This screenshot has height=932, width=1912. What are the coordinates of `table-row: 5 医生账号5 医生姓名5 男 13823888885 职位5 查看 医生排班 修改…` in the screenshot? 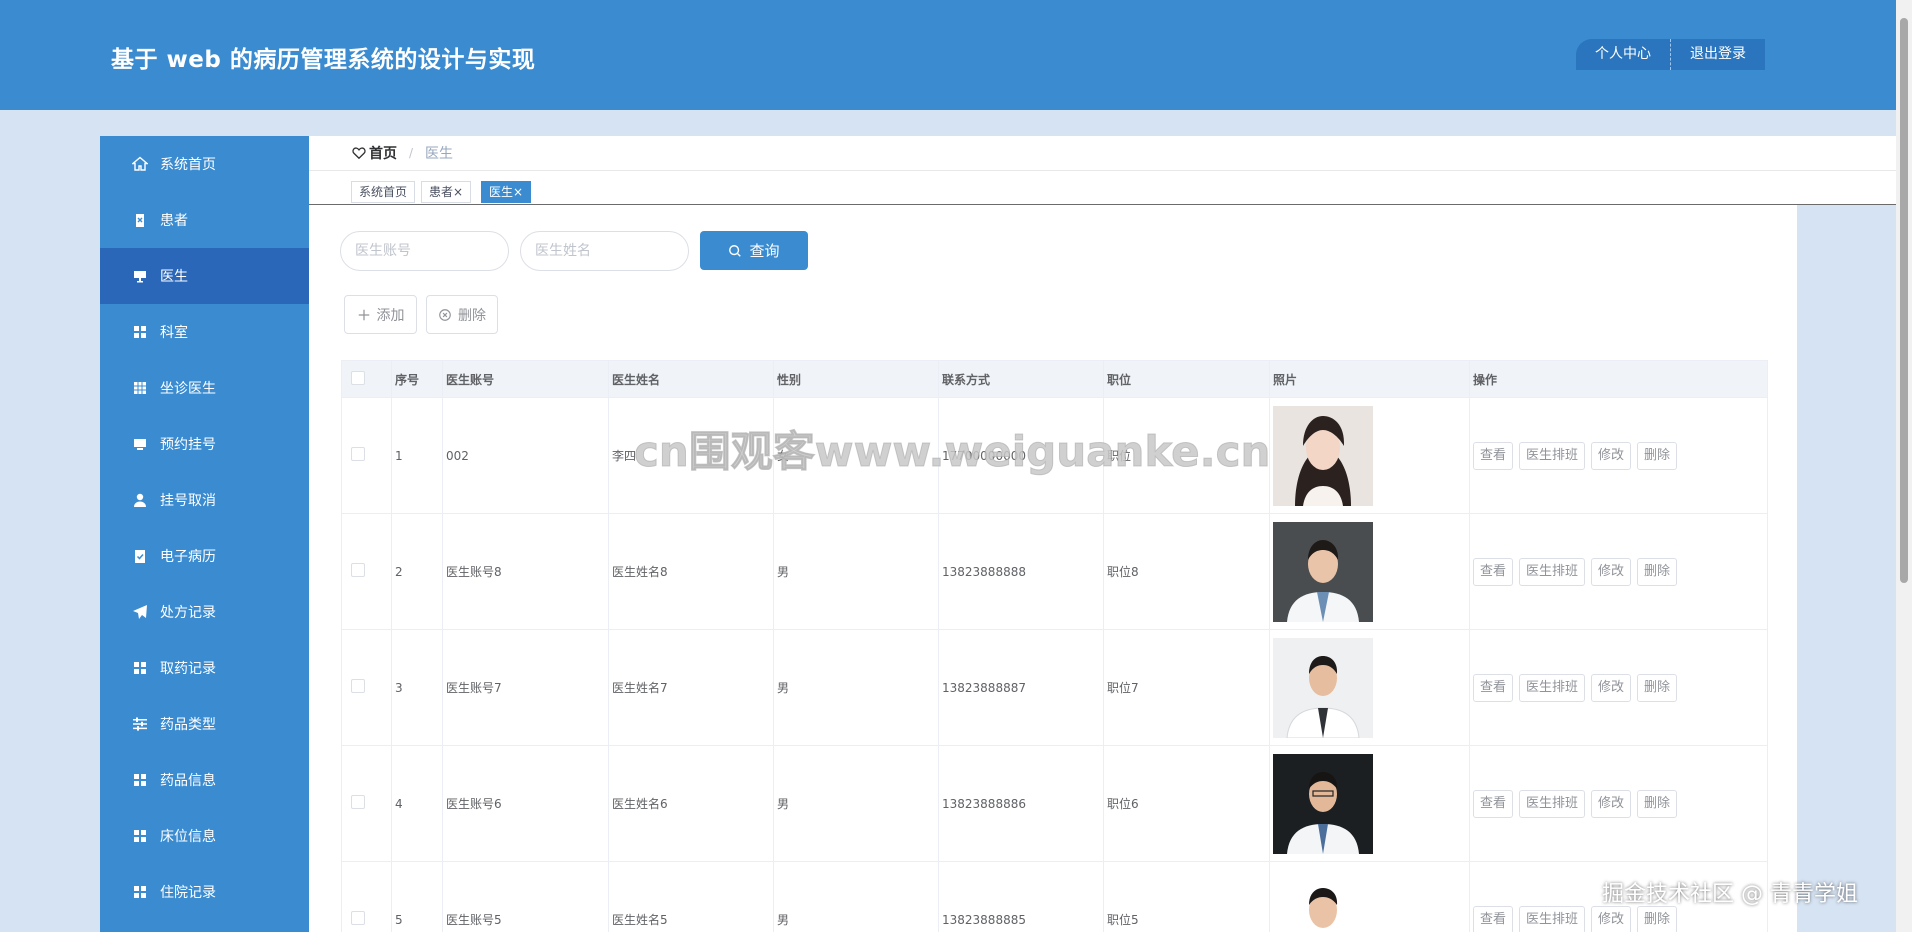 It's located at (1054, 896).